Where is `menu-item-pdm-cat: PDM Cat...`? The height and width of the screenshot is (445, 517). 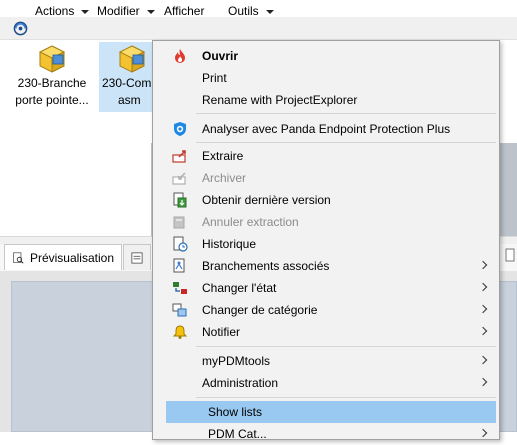
menu-item-pdm-cat: PDM Cat... is located at coordinates (331, 434).